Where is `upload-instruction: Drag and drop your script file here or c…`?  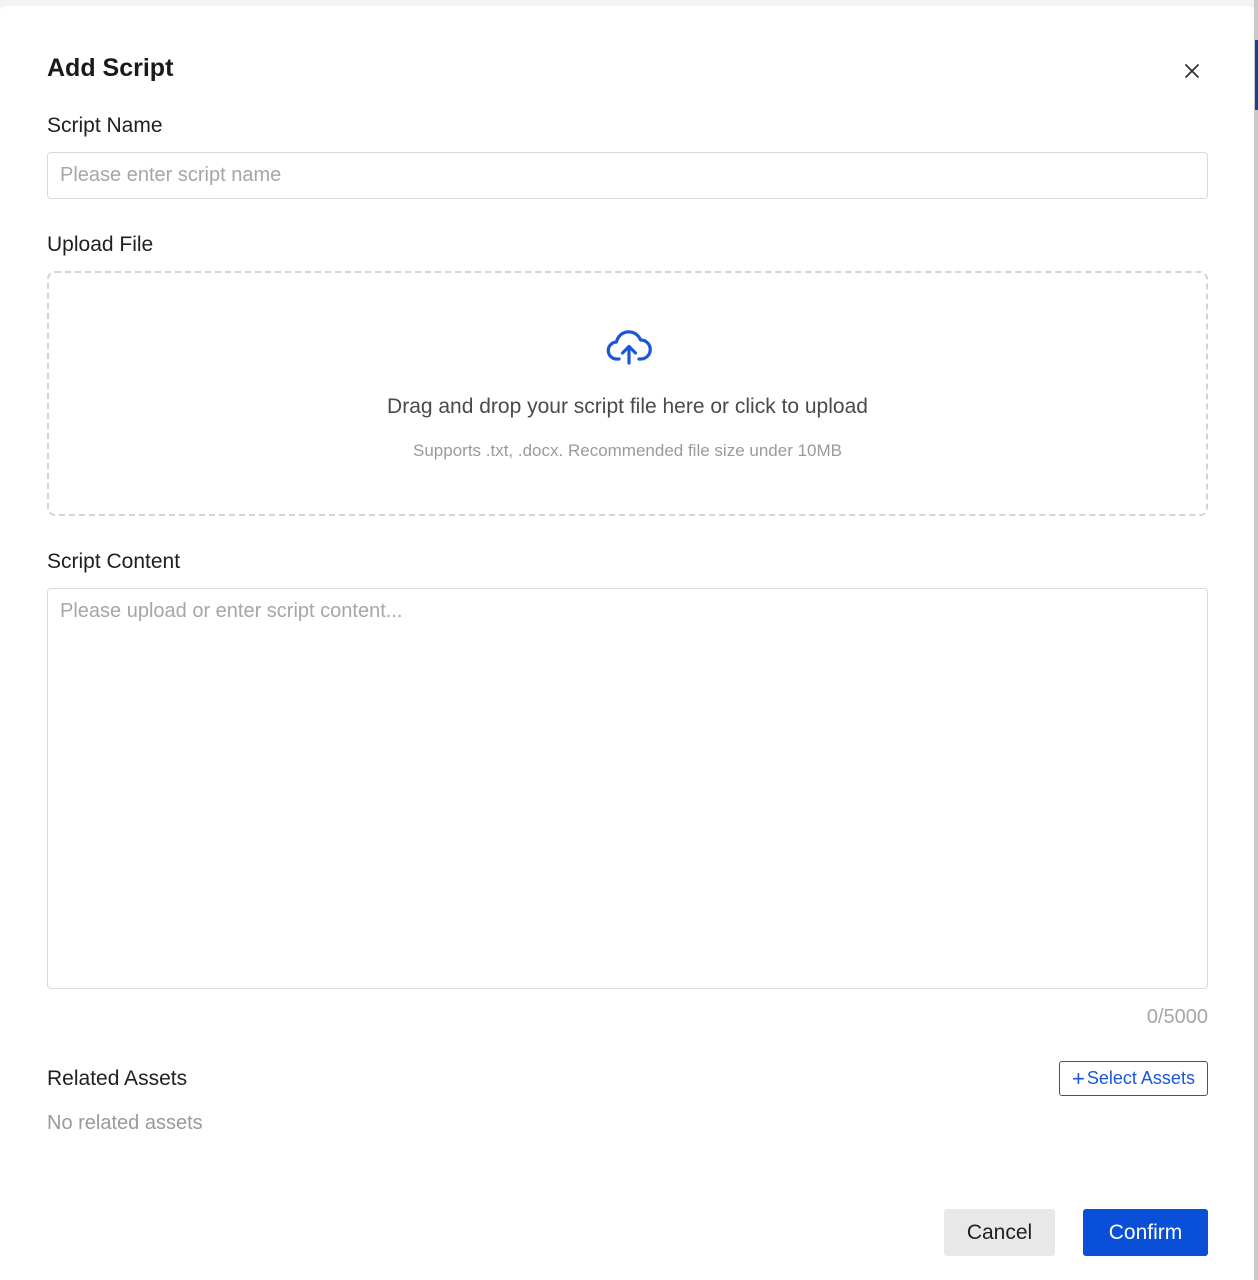 upload-instruction: Drag and drop your script file here or c… is located at coordinates (627, 406).